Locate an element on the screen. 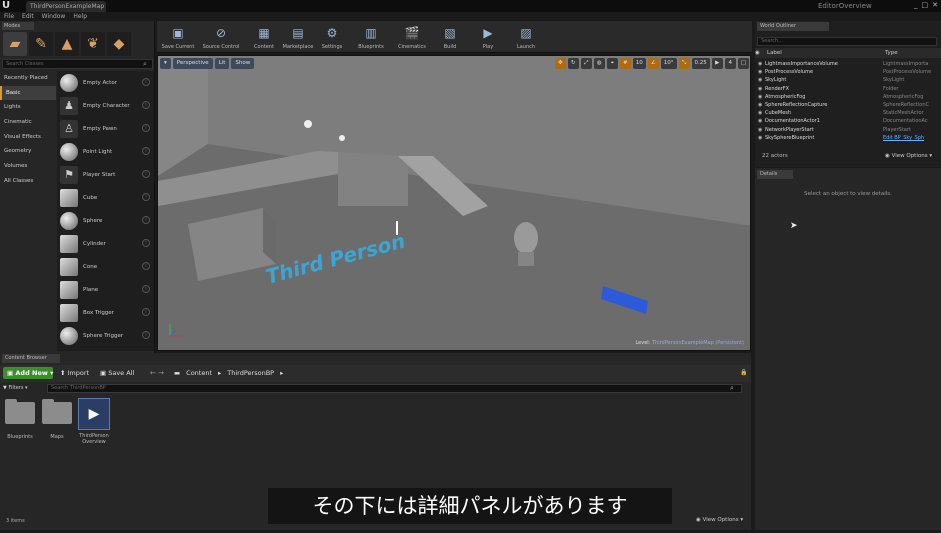 The width and height of the screenshot is (941, 533). outliner-row: ◉ NetworkPlayerStart PlayerStart is located at coordinates (845, 130).